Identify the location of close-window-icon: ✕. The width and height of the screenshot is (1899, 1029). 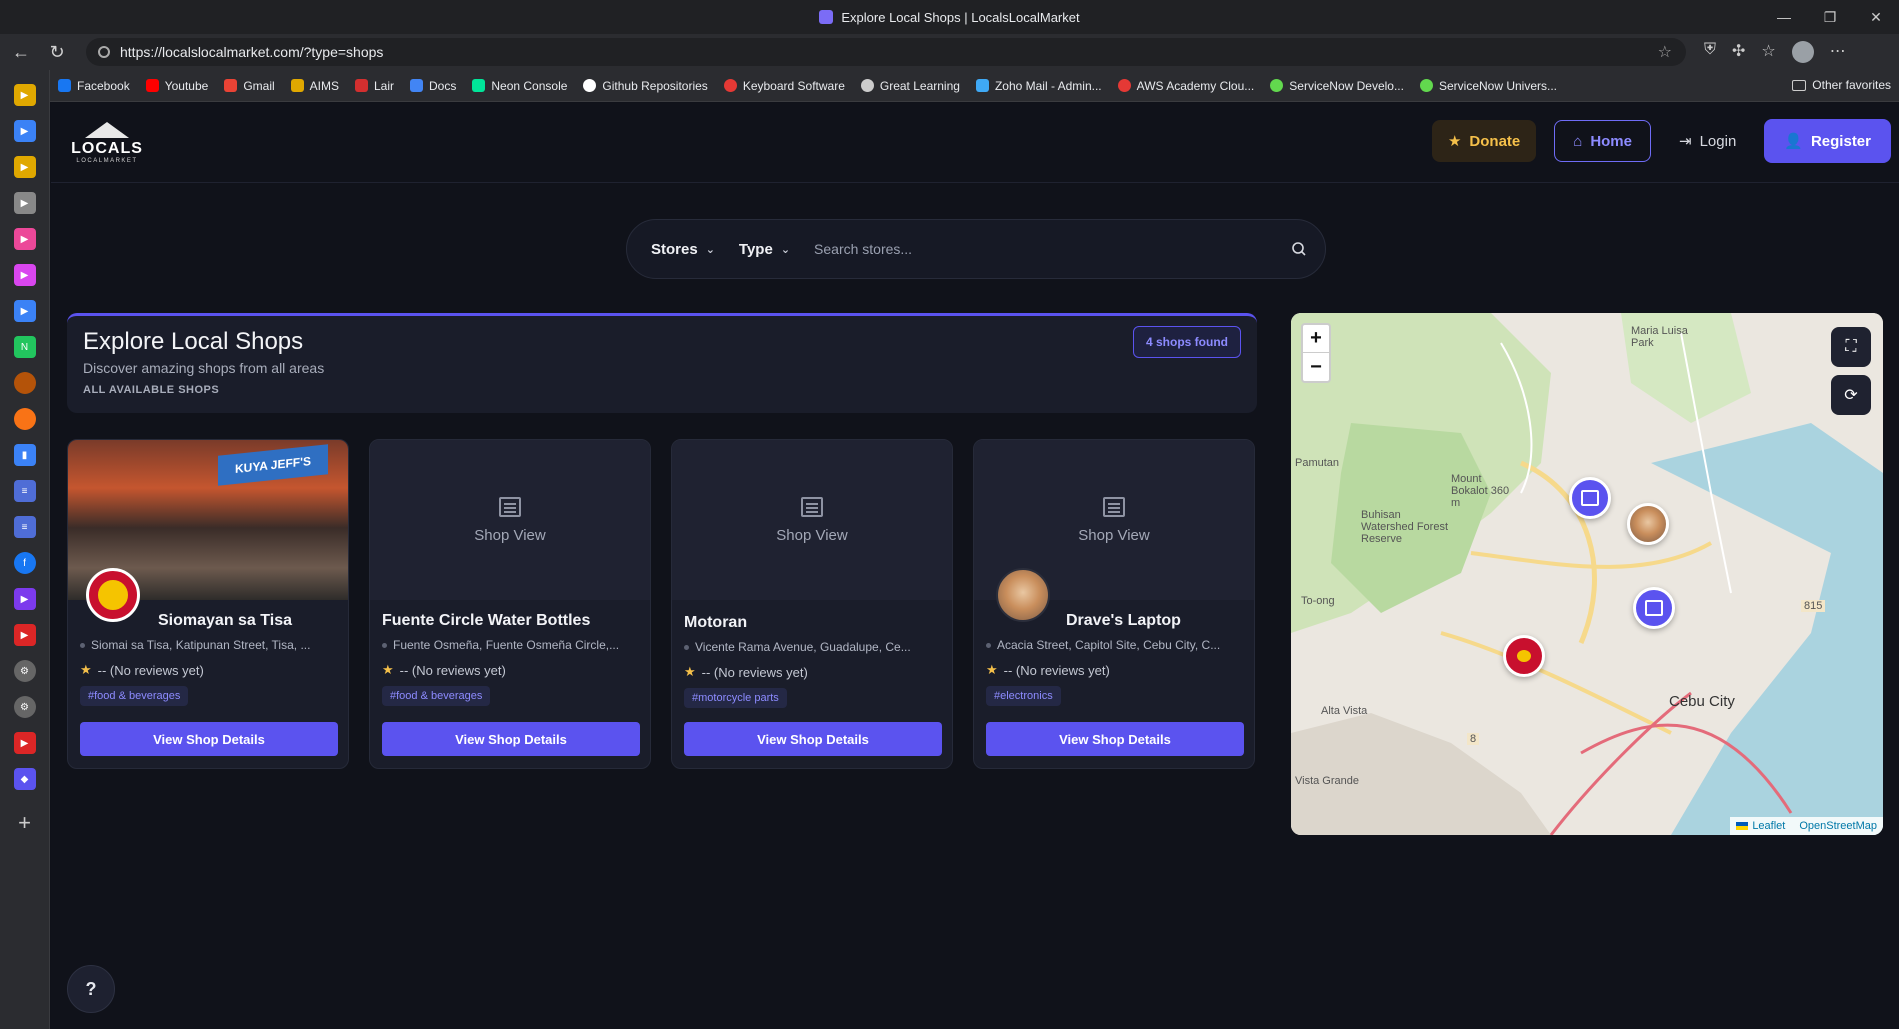
(1876, 17).